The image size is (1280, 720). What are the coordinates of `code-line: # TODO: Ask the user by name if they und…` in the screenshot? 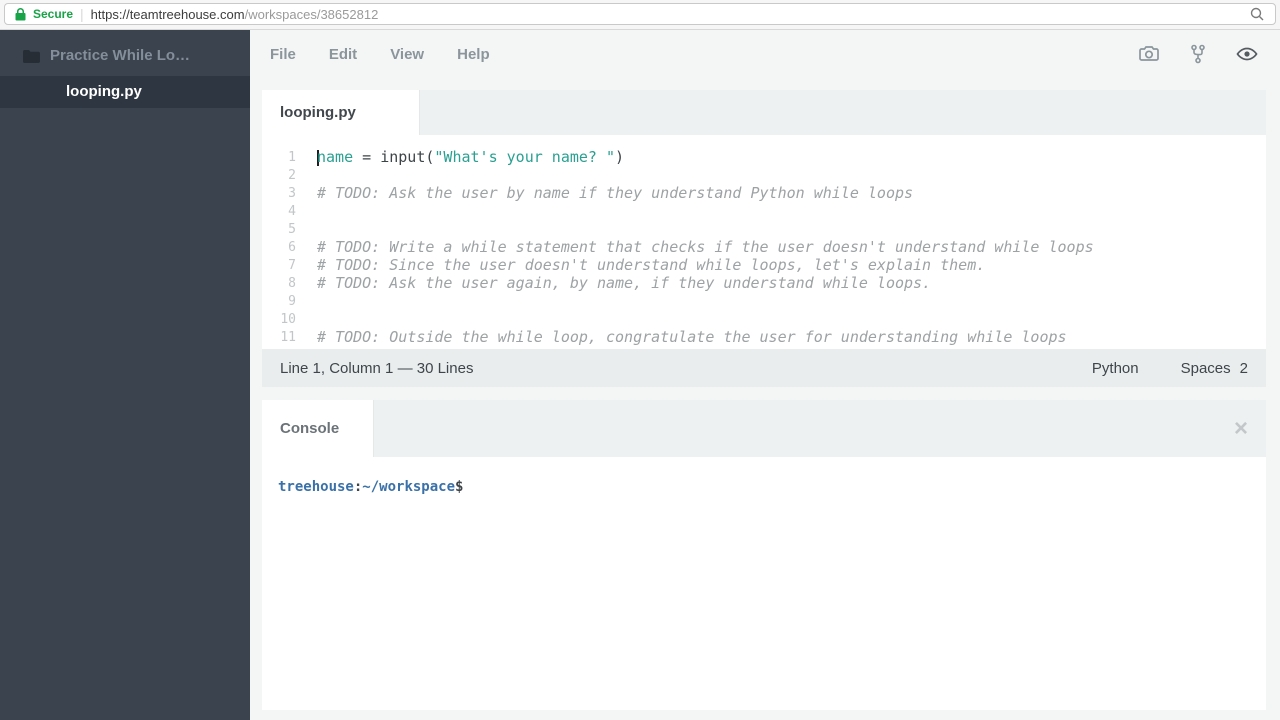 It's located at (791, 193).